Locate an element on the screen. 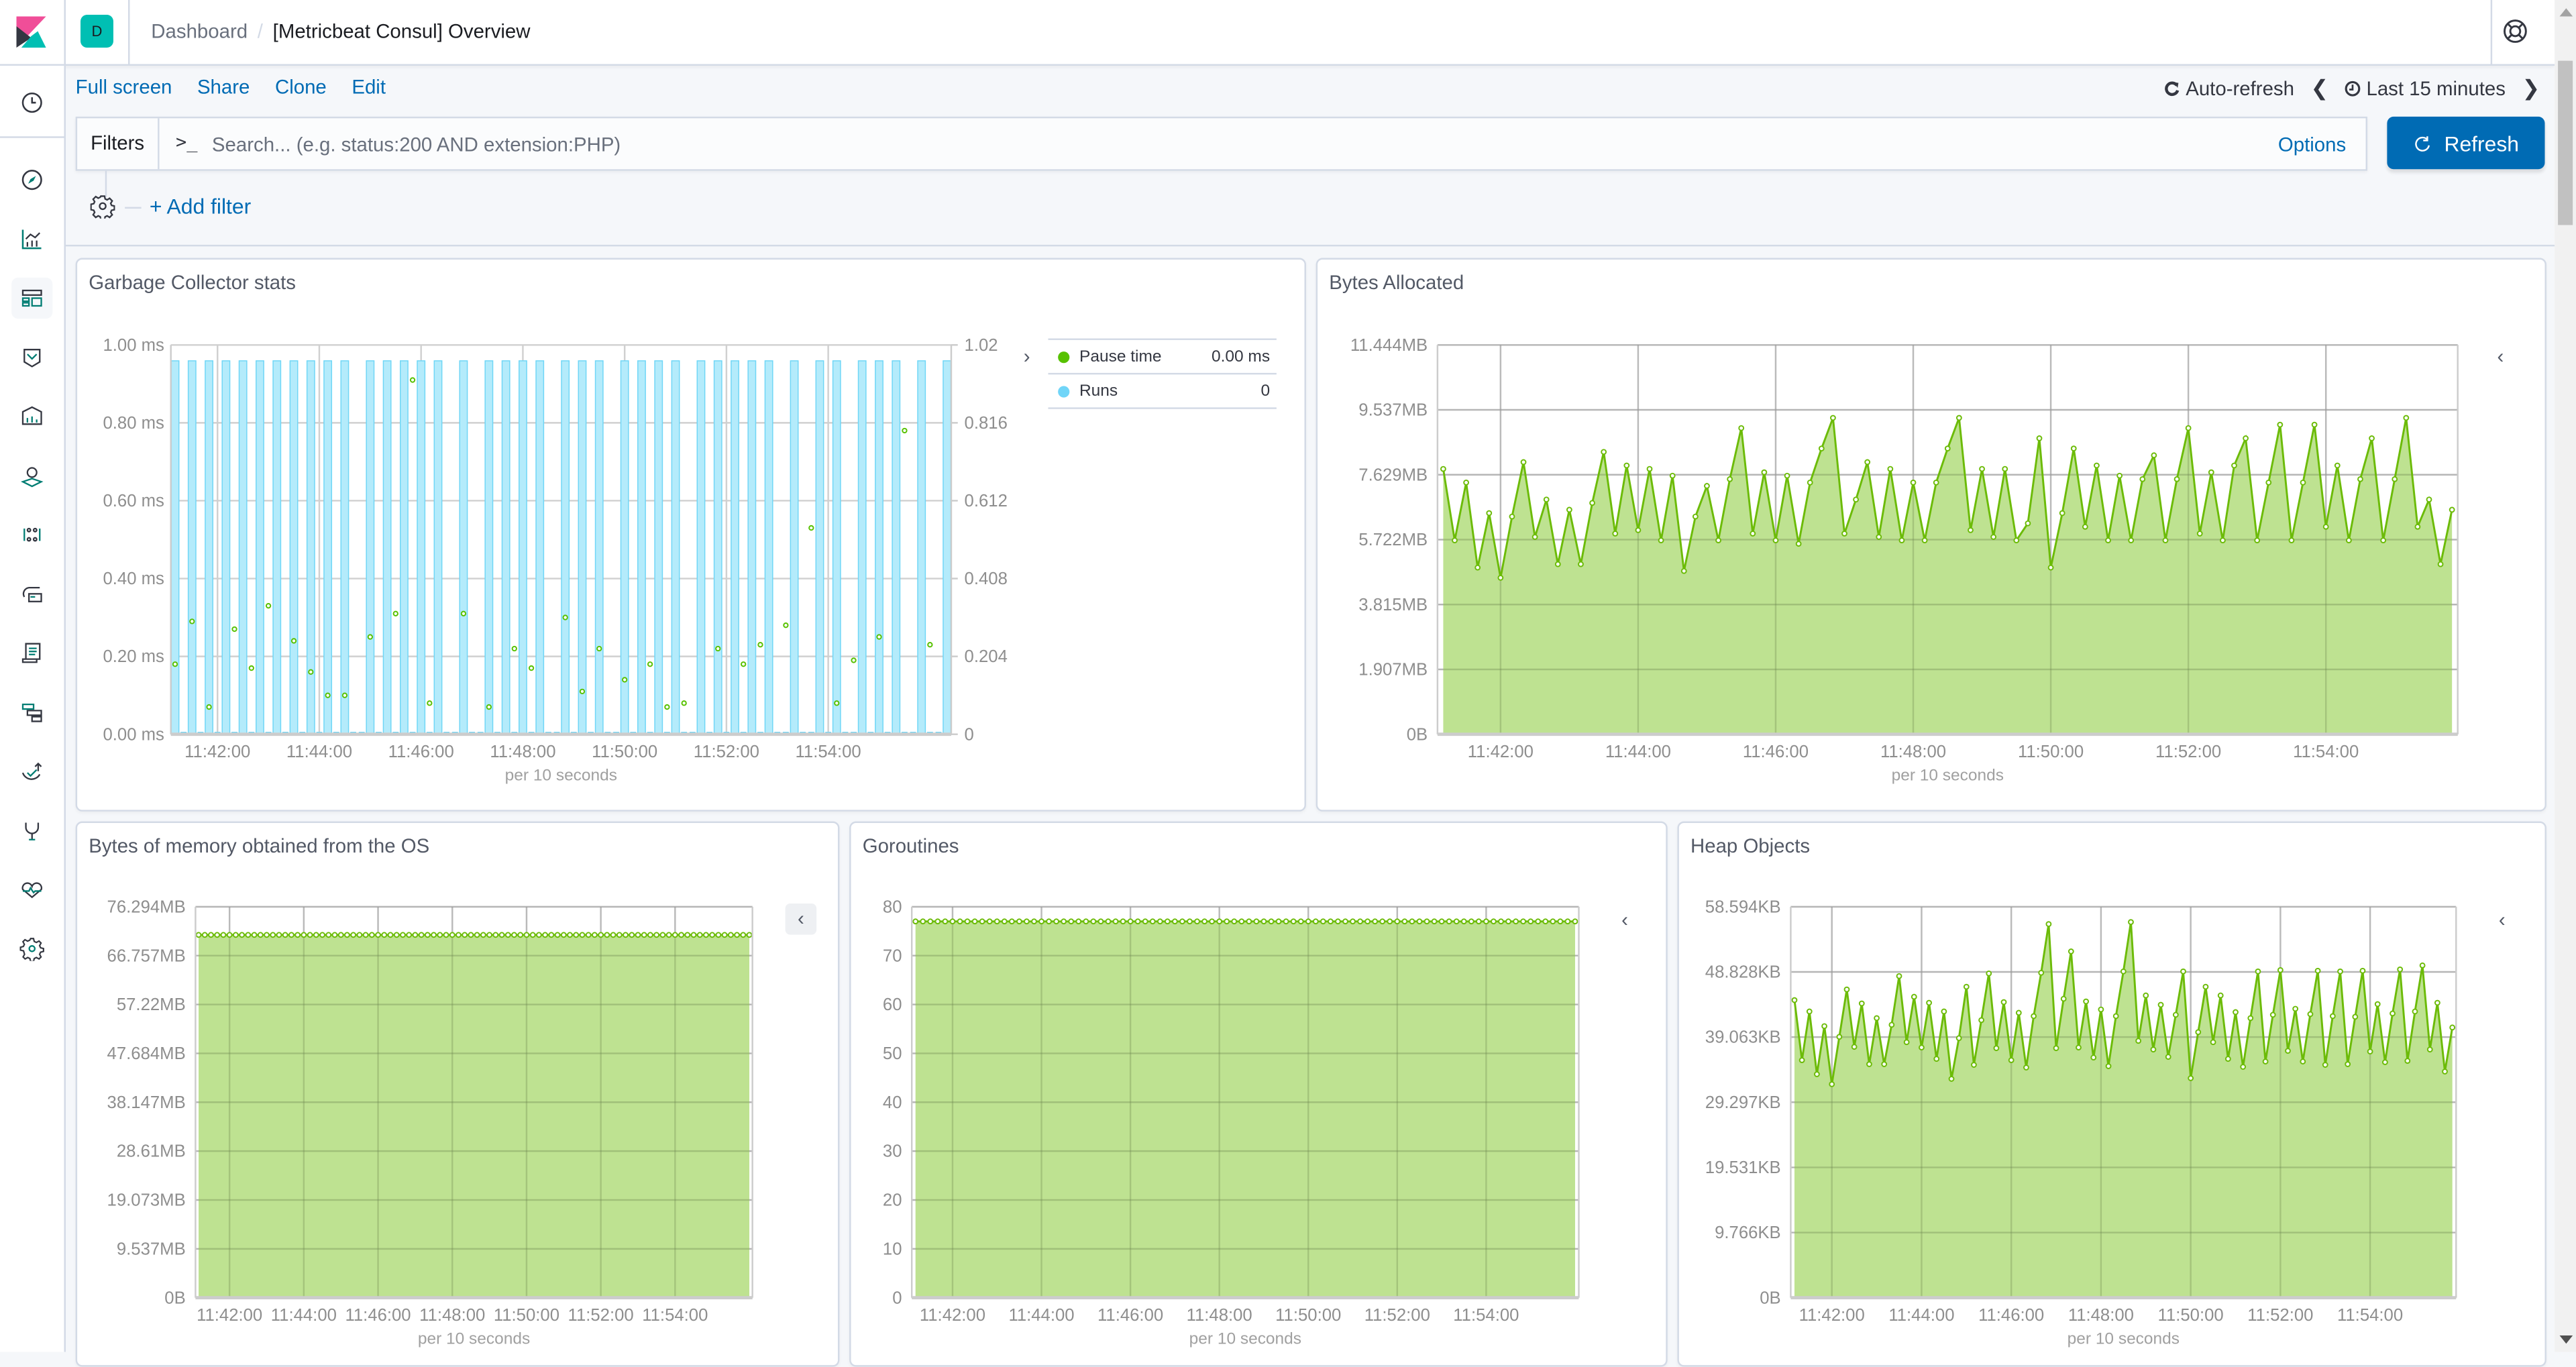 Image resolution: width=2576 pixels, height=1367 pixels. legend-item-pause-time: Pause time 0.00 ms is located at coordinates (1162, 355).